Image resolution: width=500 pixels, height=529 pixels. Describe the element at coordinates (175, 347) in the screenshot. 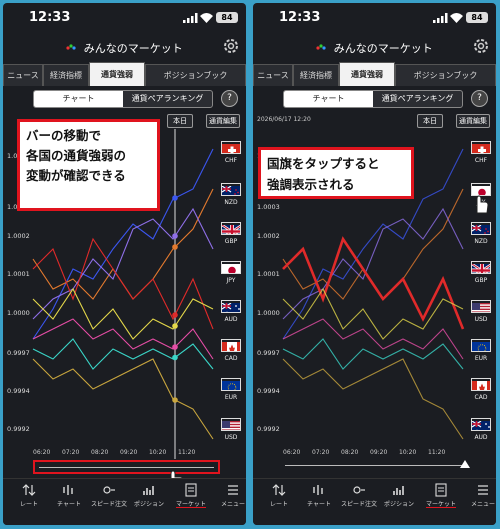

I see `marker-dot-cad` at that location.